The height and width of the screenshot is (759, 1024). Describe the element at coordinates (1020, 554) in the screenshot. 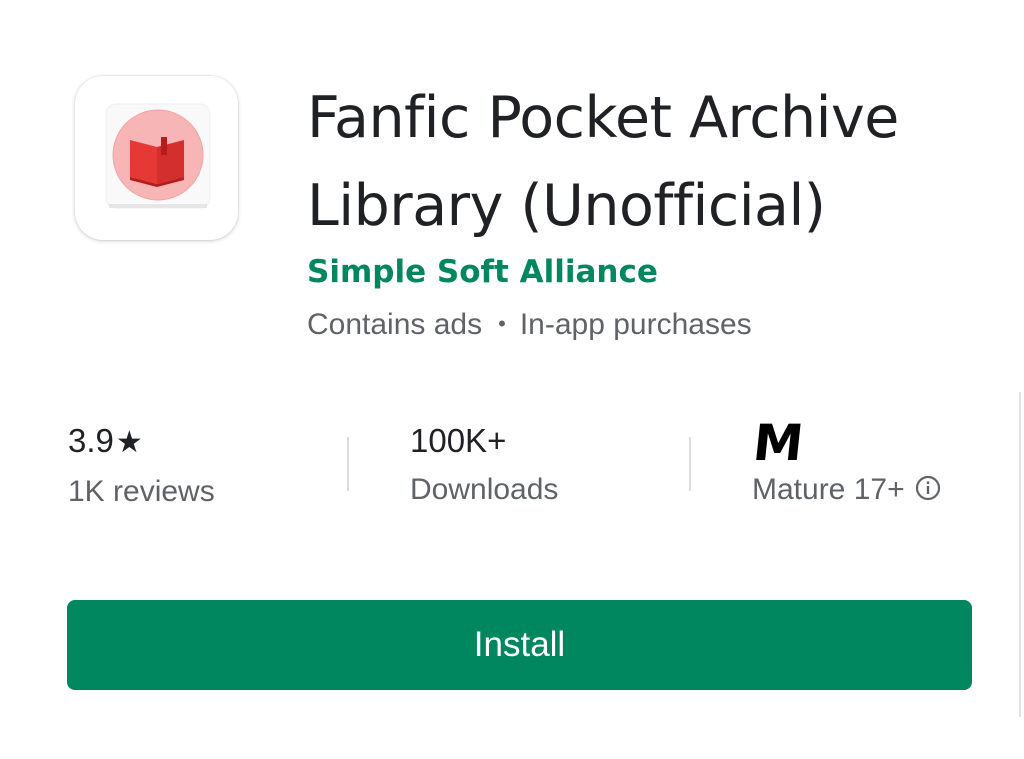

I see `scrollbar` at that location.